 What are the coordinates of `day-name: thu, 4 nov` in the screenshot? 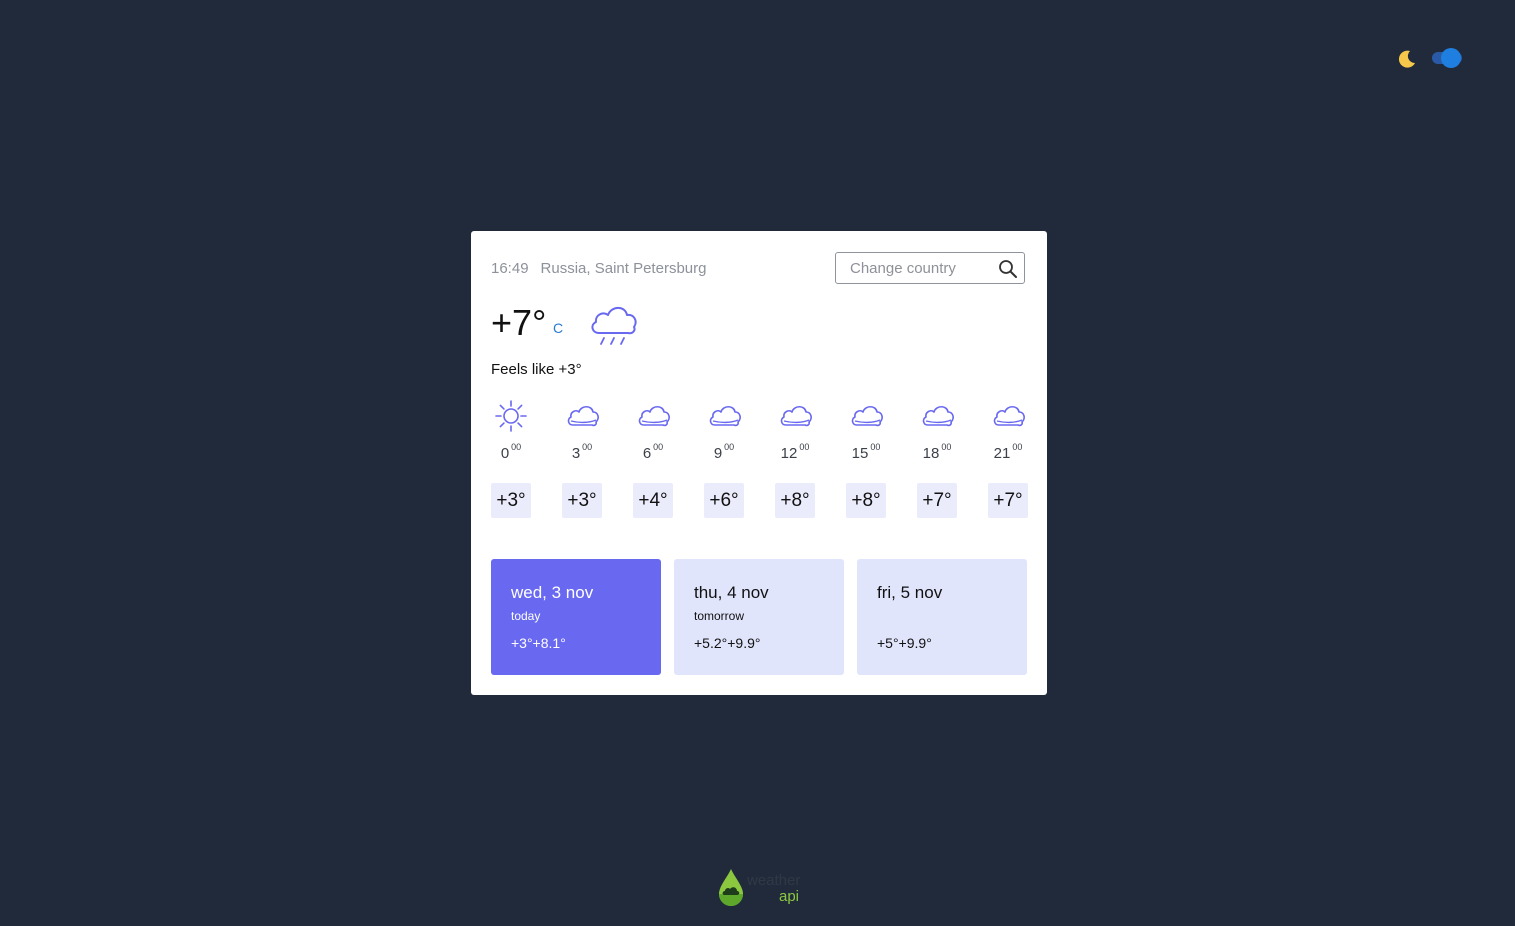 It's located at (731, 592).